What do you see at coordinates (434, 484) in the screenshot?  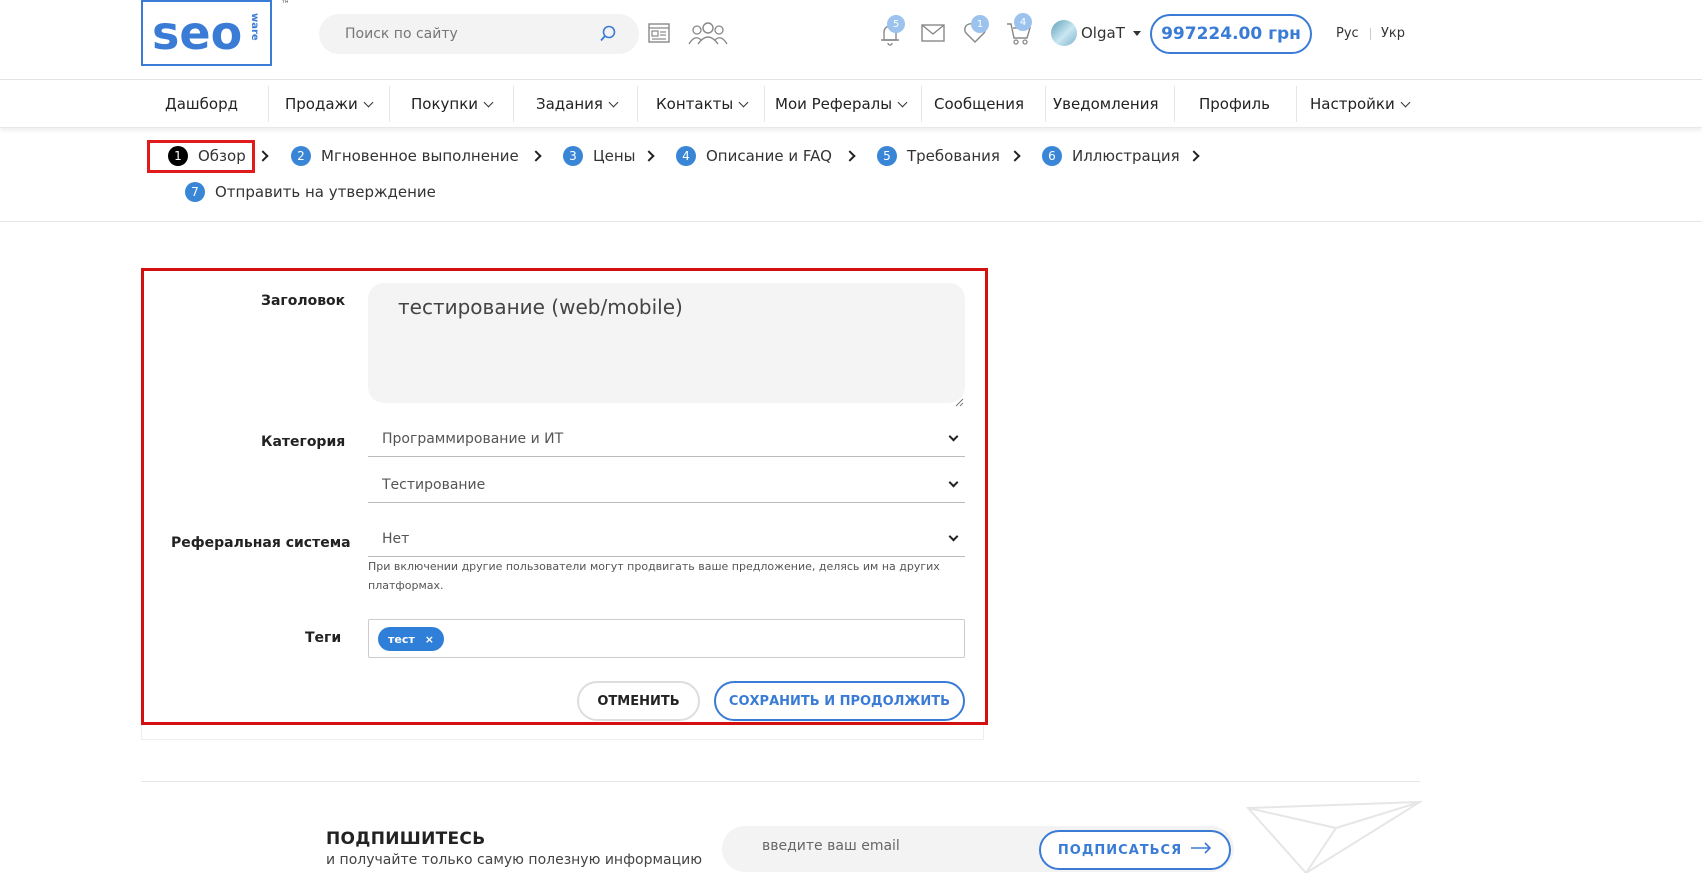 I see `subcategory-value: Тестирование` at bounding box center [434, 484].